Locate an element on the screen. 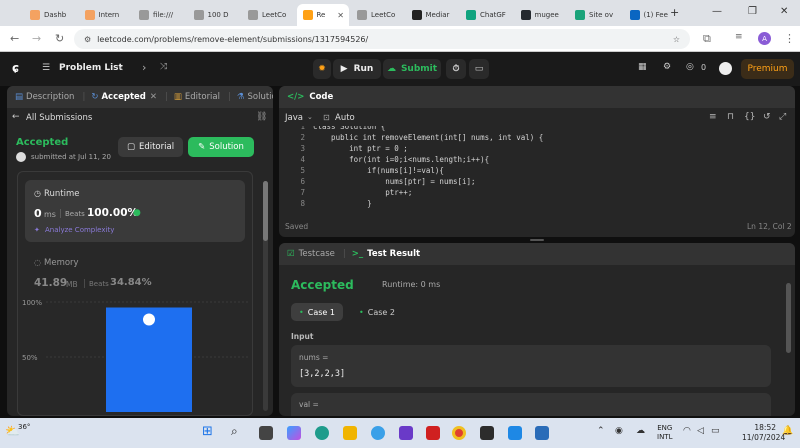 The image size is (800, 448). edge-icon is located at coordinates (322, 433).